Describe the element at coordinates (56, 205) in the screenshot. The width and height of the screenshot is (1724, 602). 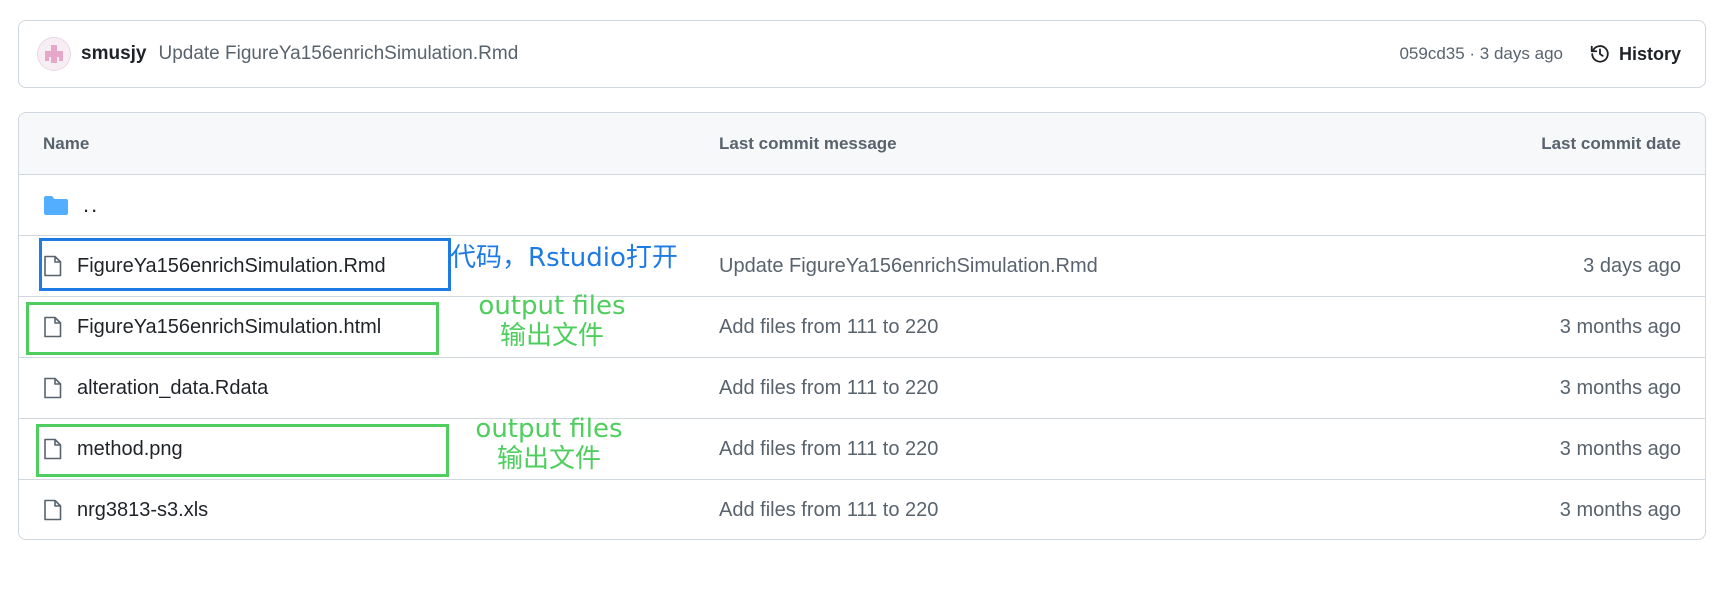
I see `folder-icon` at that location.